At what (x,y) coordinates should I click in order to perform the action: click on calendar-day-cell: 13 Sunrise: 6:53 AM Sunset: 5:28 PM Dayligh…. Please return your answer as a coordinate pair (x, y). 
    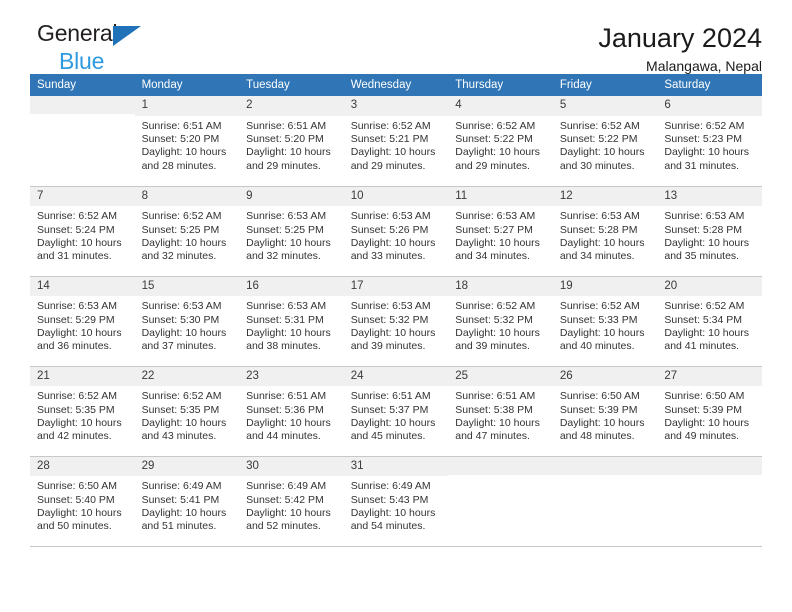
    Looking at the image, I should click on (709, 231).